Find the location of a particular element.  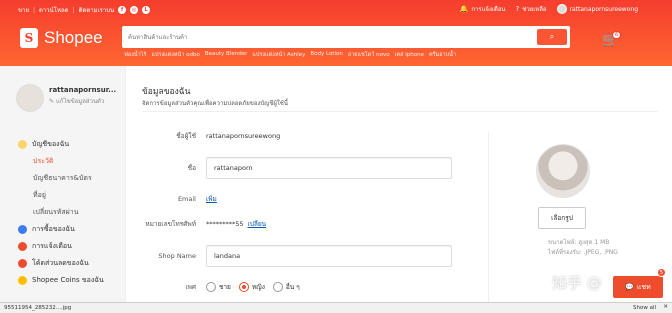

suggestion-link: Beauty Blender is located at coordinates (226, 55).